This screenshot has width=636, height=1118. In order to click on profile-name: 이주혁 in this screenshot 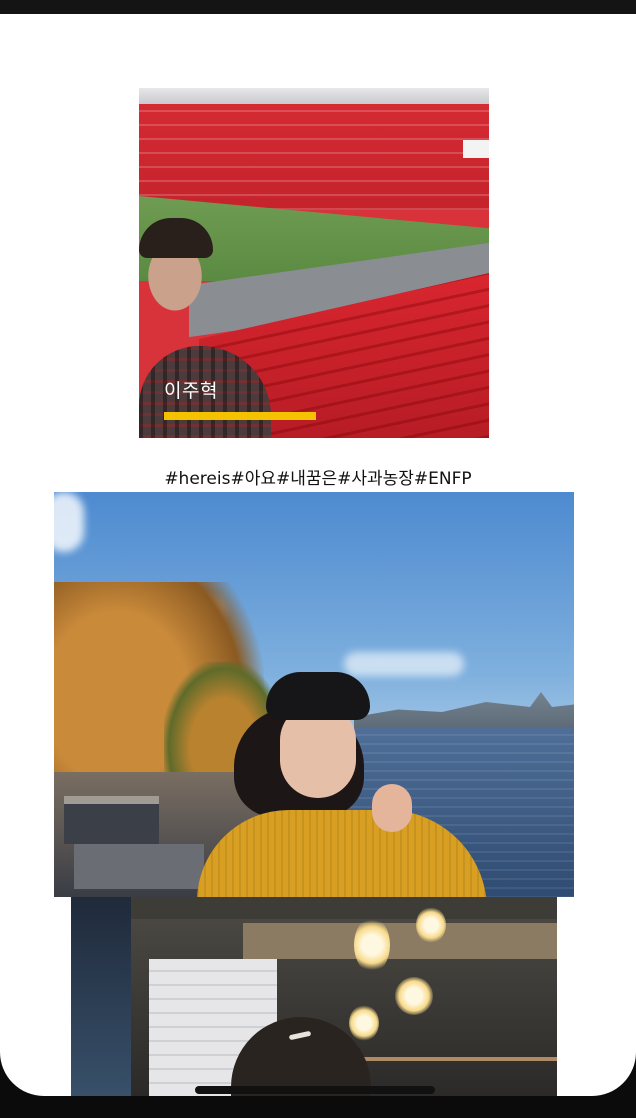, I will do `click(191, 391)`.